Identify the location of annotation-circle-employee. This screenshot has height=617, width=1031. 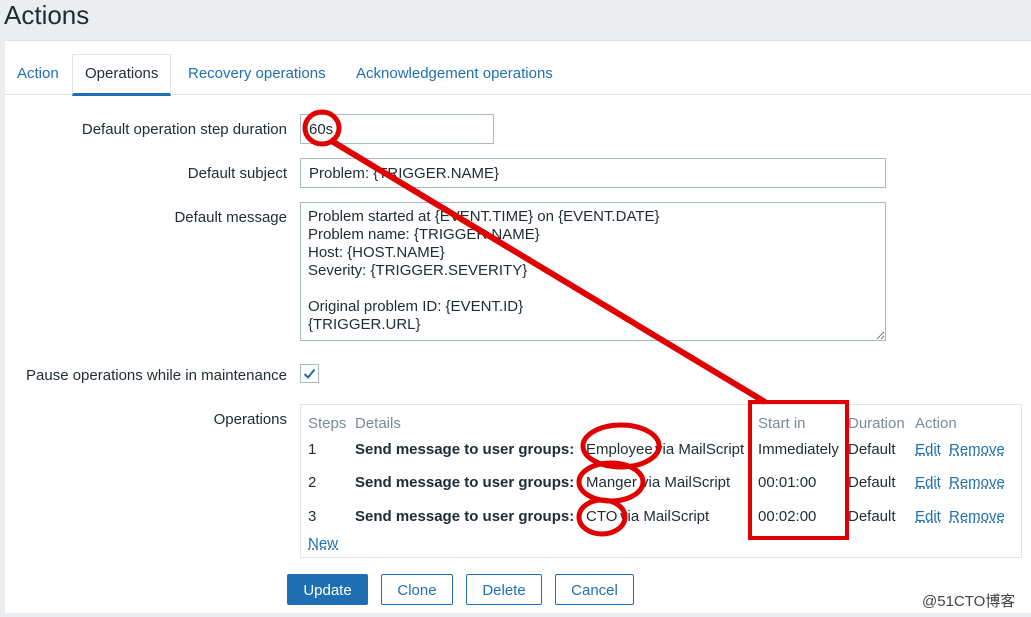
(621, 446).